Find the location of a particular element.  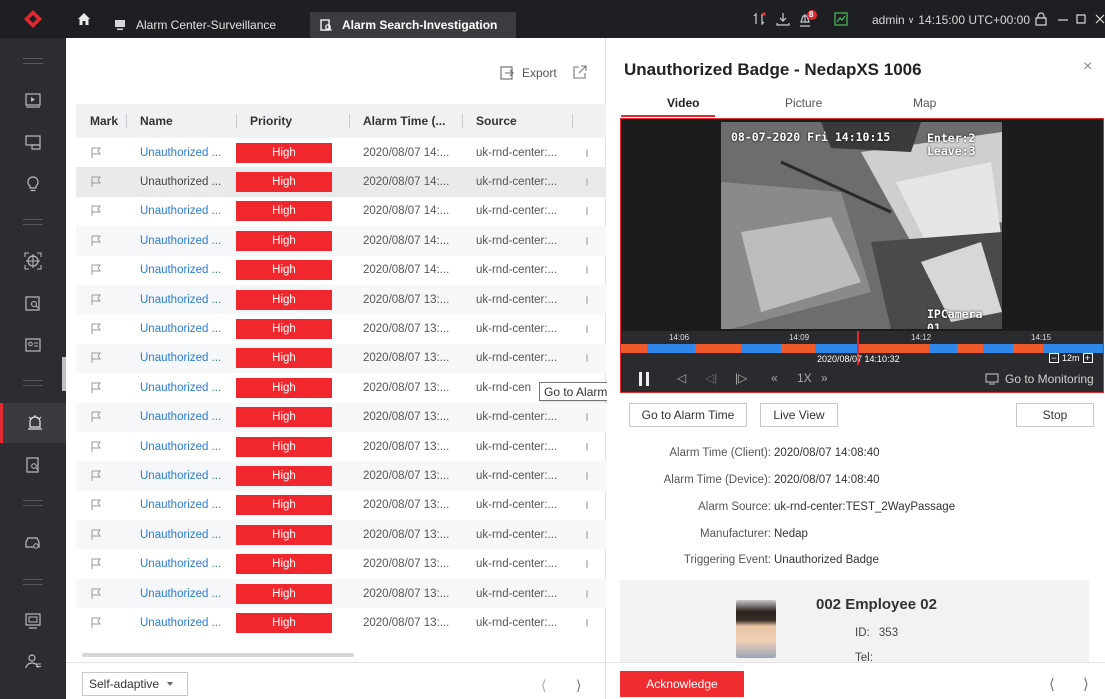

user-menu: admin ∨ 14:15:00 UTC+00:00 is located at coordinates (951, 20).